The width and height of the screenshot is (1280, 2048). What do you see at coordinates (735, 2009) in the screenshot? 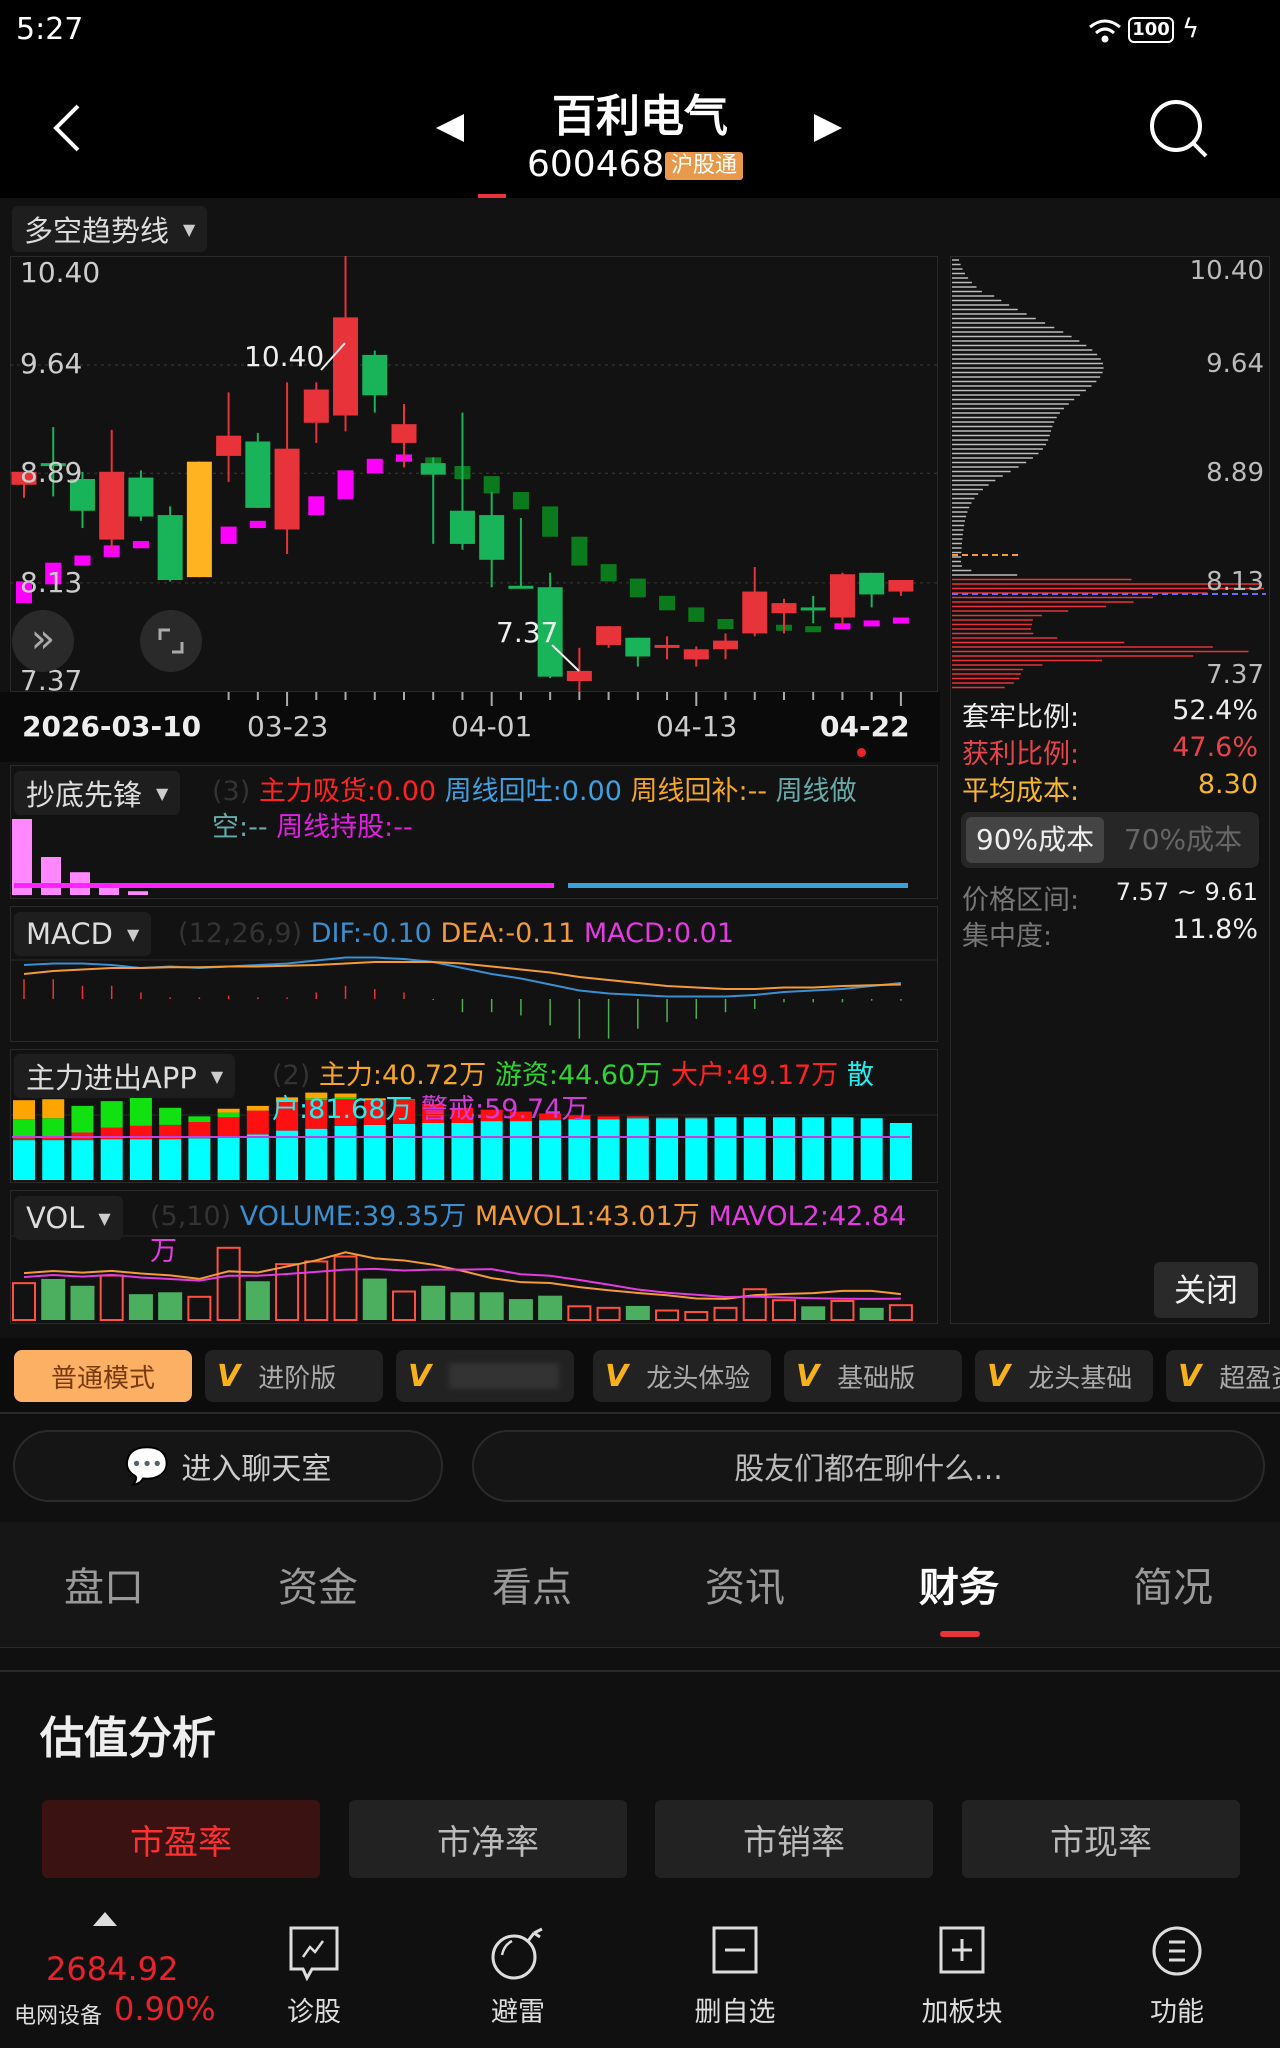
I see `remove-watchlist-label: 删自选` at bounding box center [735, 2009].